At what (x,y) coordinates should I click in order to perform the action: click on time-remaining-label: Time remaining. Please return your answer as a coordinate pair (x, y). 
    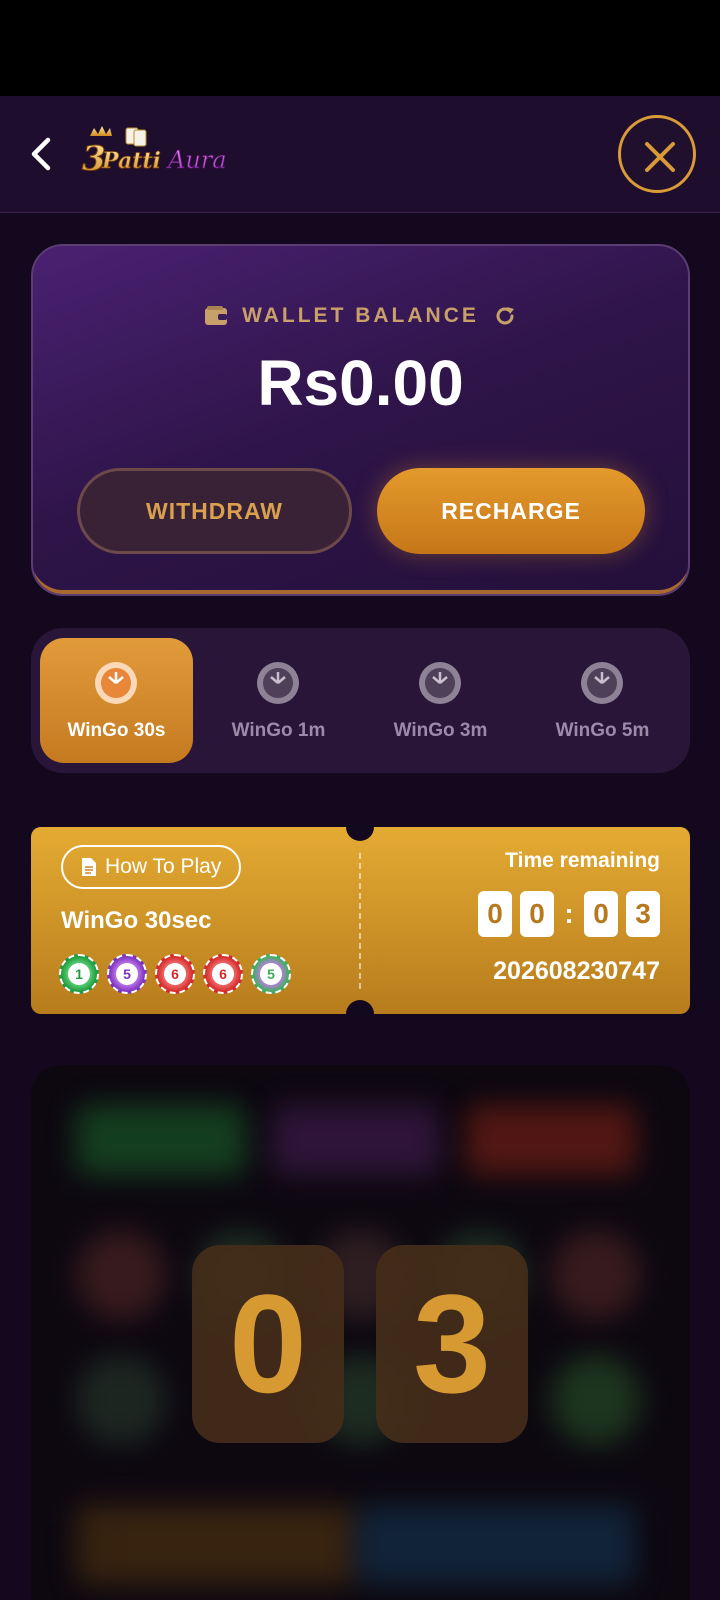
    Looking at the image, I should click on (582, 860).